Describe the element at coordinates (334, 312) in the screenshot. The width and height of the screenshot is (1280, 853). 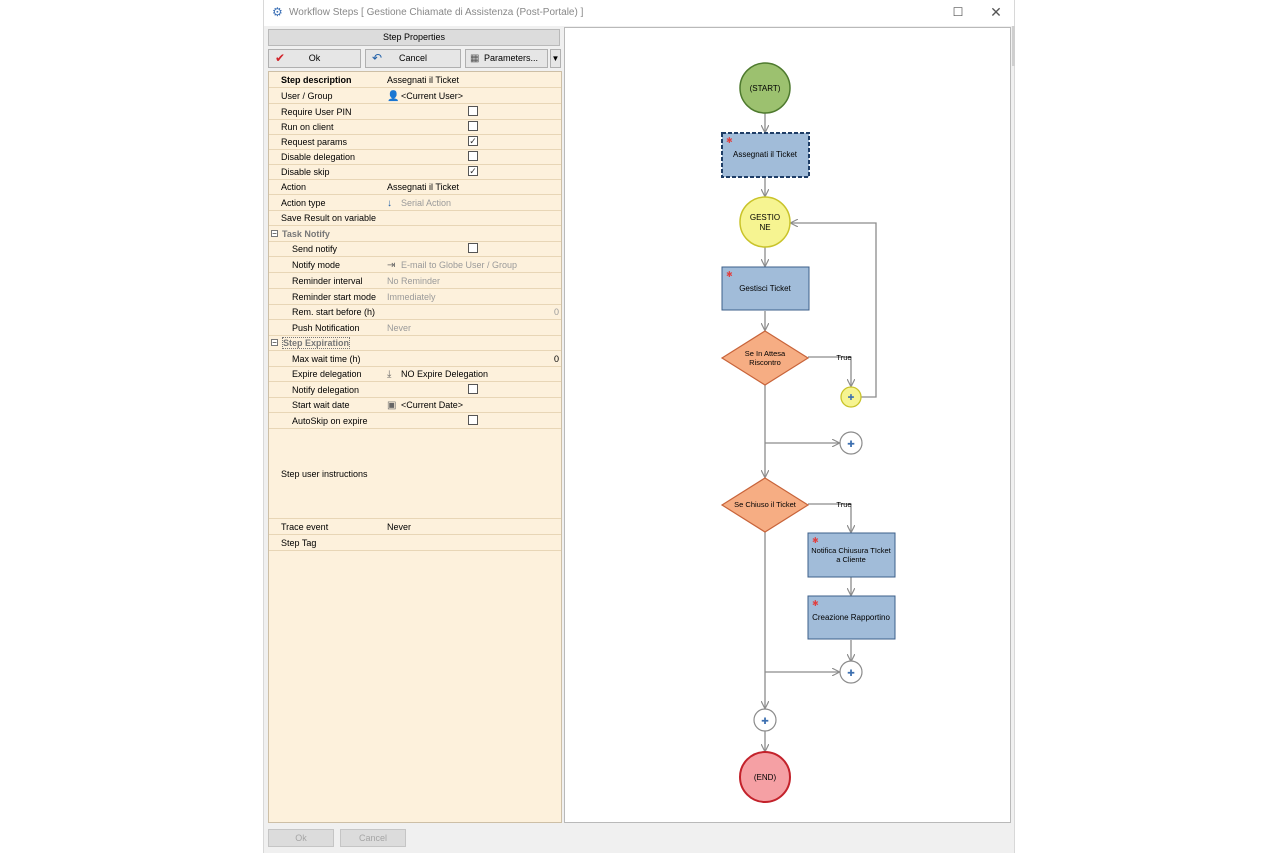
I see `prop-label: Rem. start before (h)` at that location.